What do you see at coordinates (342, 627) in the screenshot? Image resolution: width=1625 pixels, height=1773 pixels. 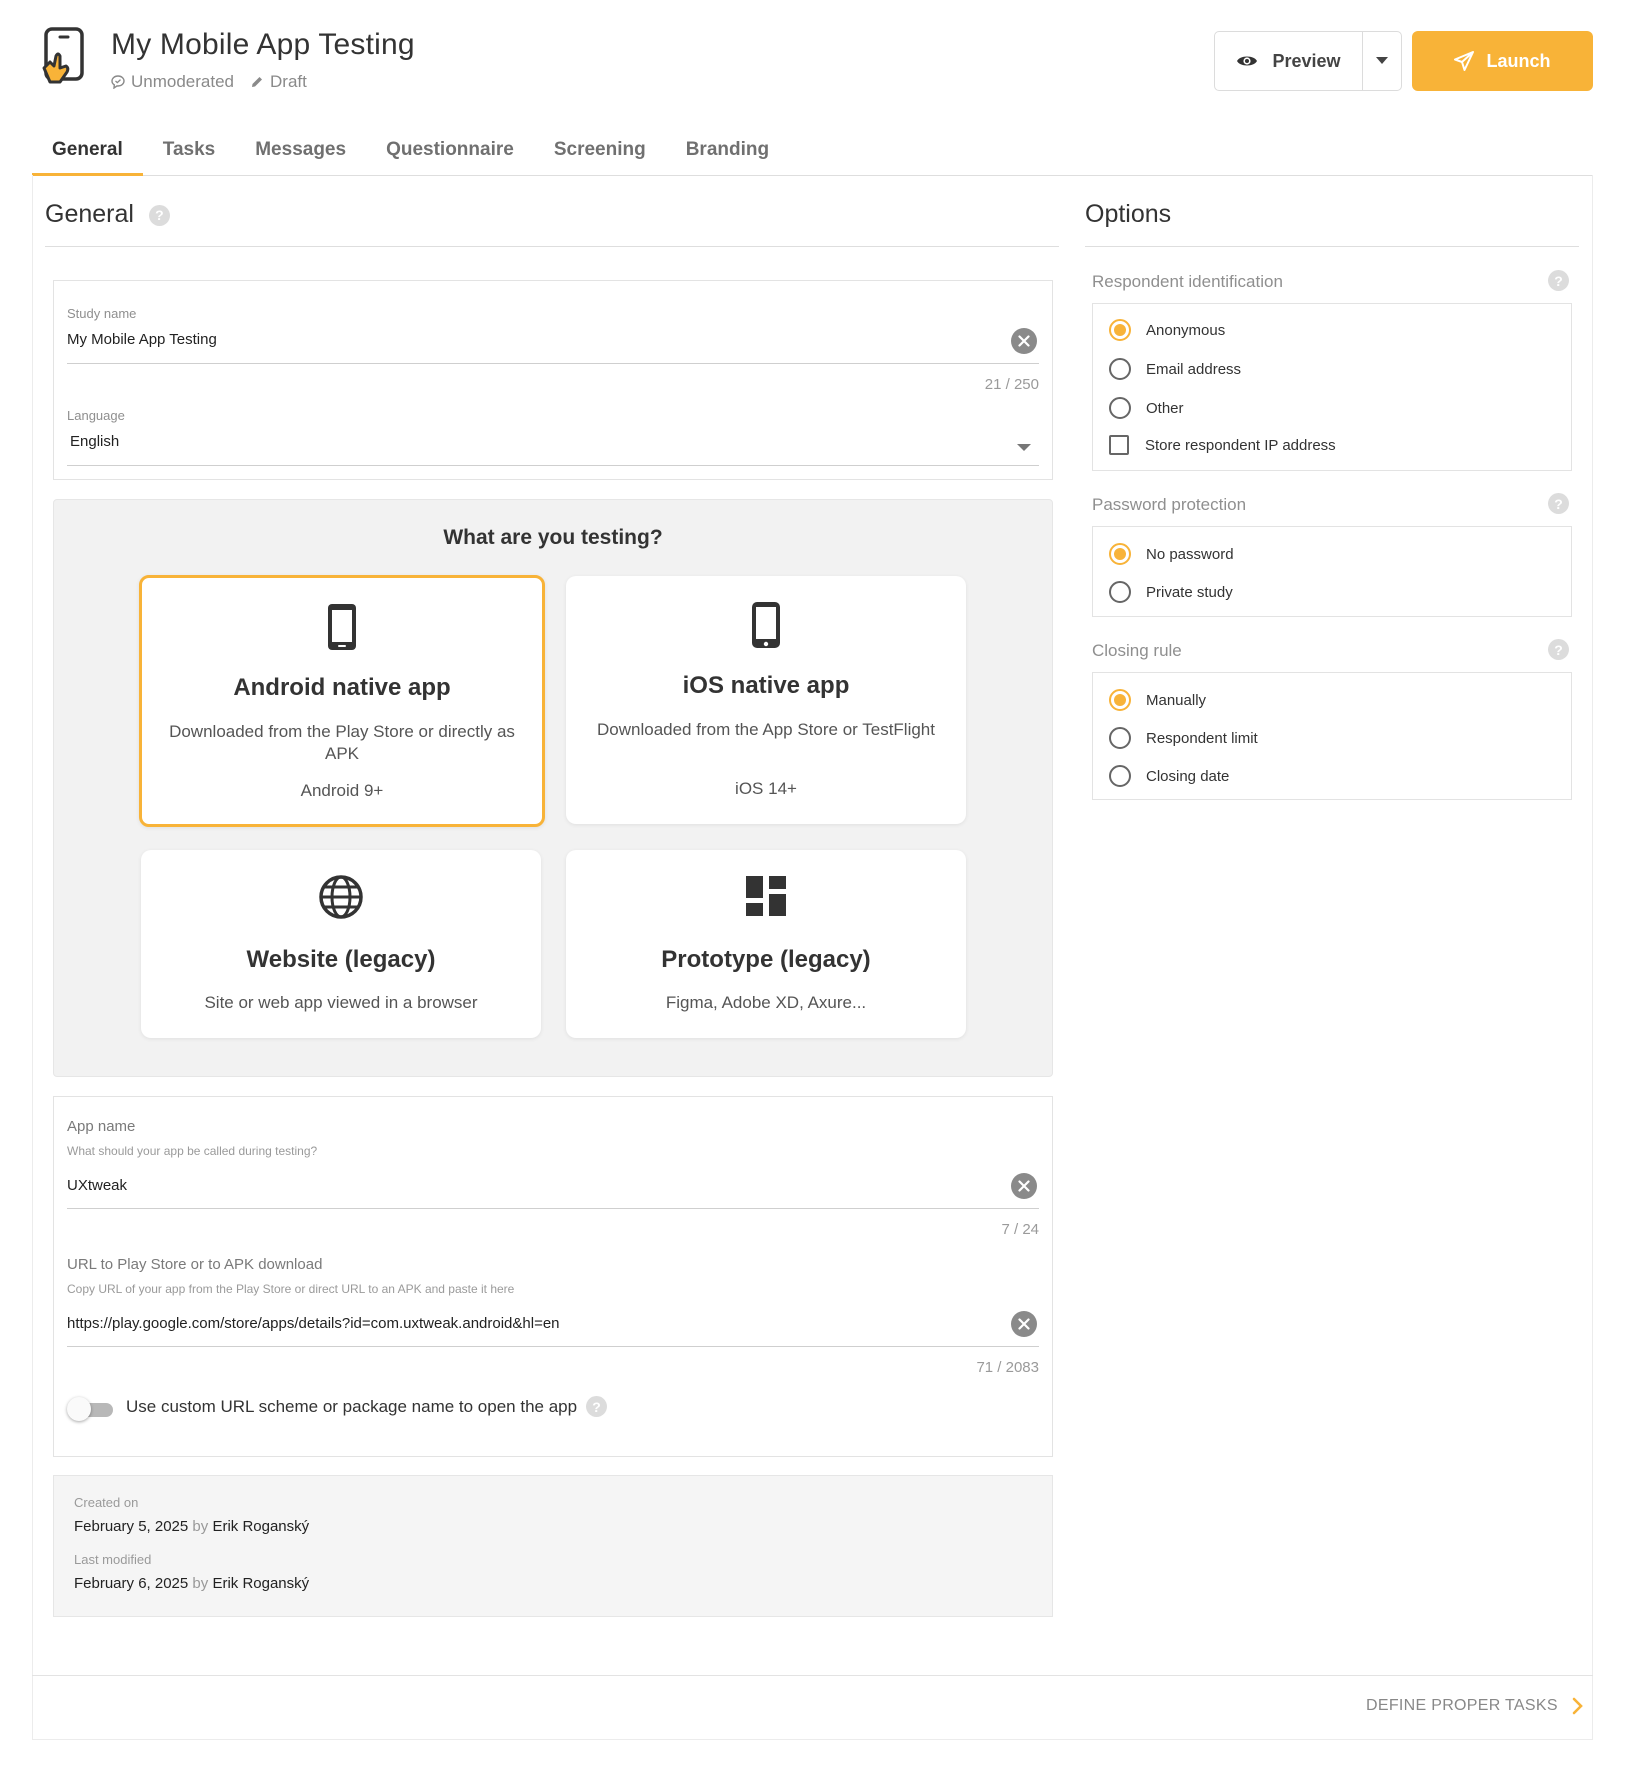 I see `smartphone-icon` at bounding box center [342, 627].